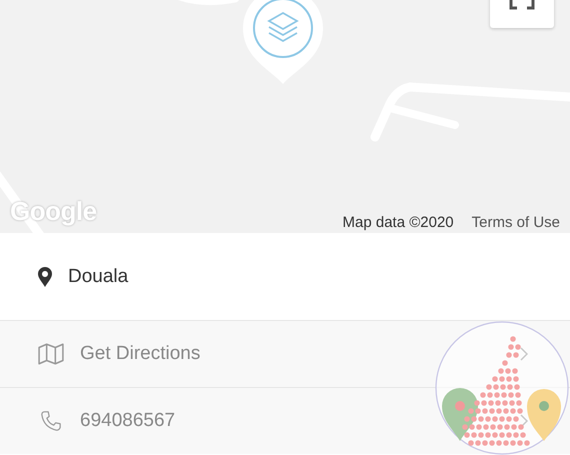  What do you see at coordinates (51, 354) in the screenshot?
I see `map-icon` at bounding box center [51, 354].